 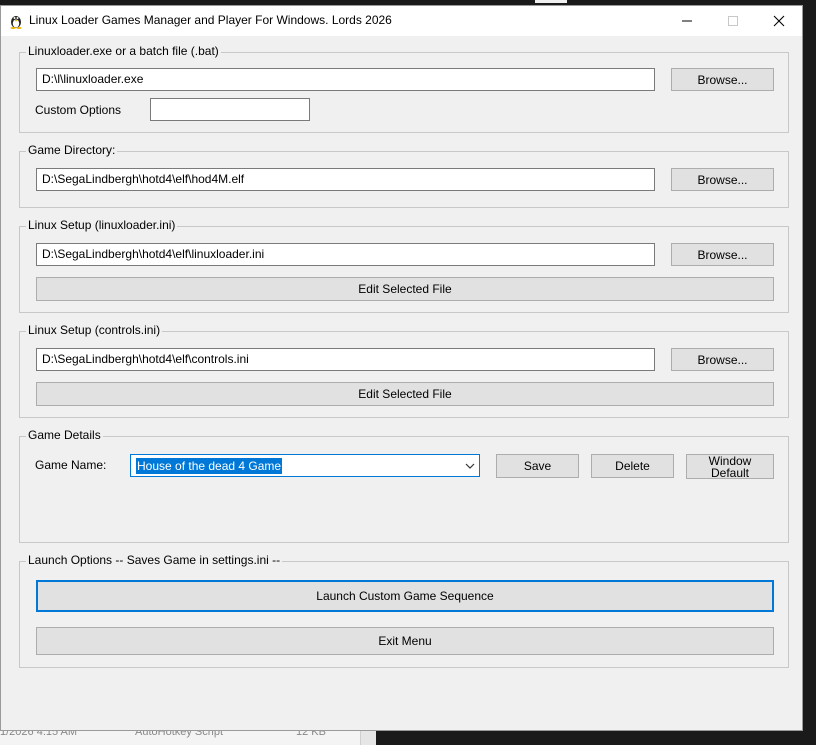 I want to click on custom-options-label: Custom Options, so click(x=78, y=110).